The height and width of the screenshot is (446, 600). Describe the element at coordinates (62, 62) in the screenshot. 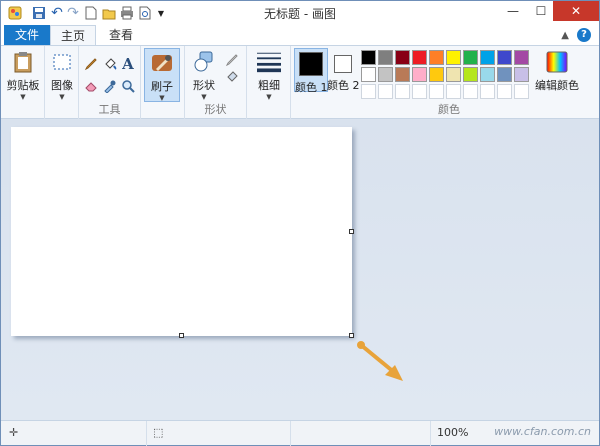

I see `select-icon` at that location.